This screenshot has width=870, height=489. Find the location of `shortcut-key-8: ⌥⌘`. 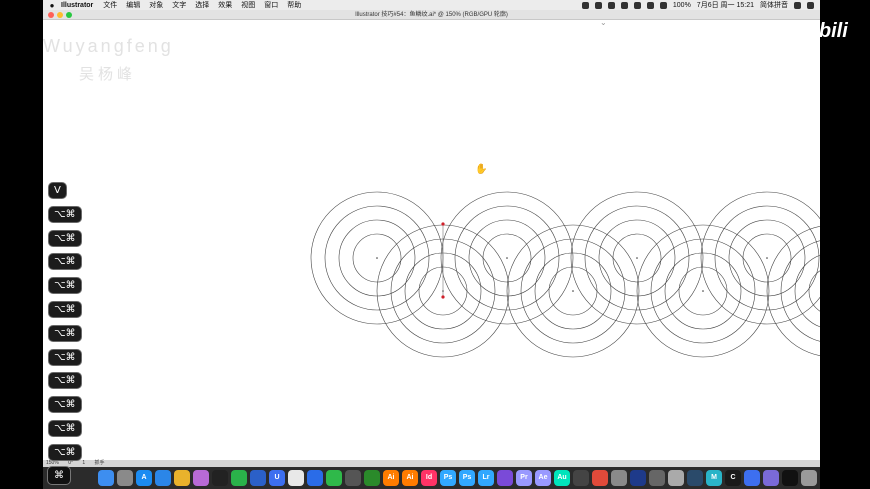

shortcut-key-8: ⌥⌘ is located at coordinates (65, 381).